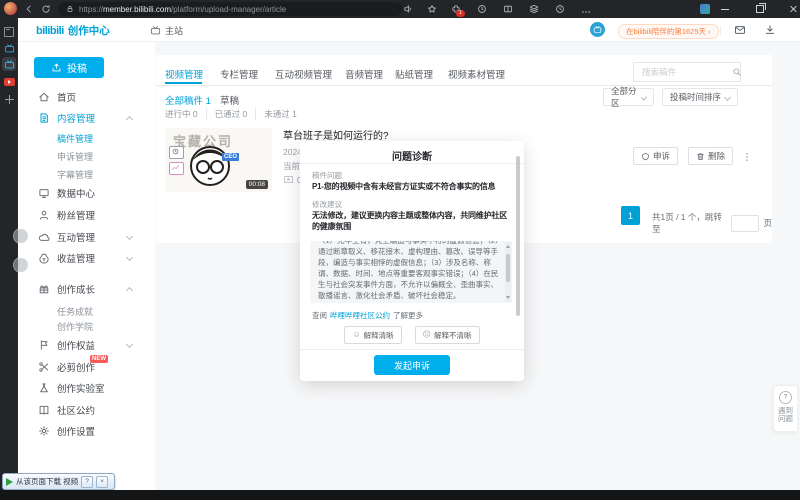 The image size is (800, 500). Describe the element at coordinates (86, 118) in the screenshot. I see `sidebar-item-content-mgmt: 内容管理` at that location.